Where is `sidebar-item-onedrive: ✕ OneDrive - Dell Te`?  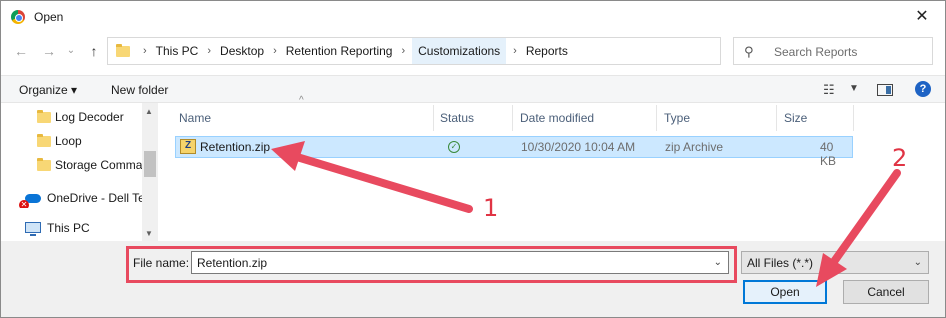 sidebar-item-onedrive: ✕ OneDrive - Dell Te is located at coordinates (71, 198).